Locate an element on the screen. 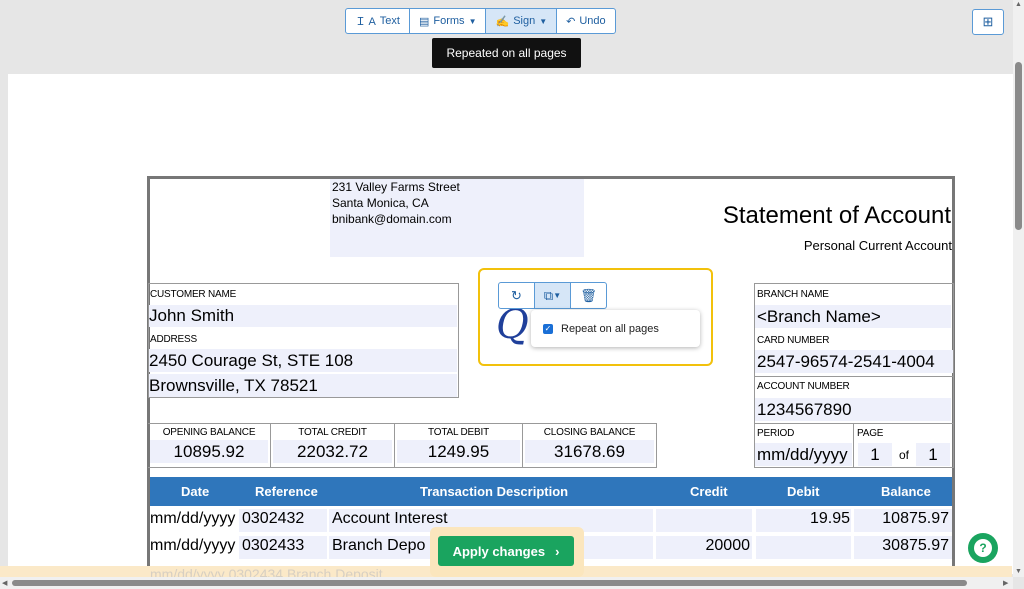 This screenshot has height=589, width=1024. col-header-balance: Balance is located at coordinates (906, 491).